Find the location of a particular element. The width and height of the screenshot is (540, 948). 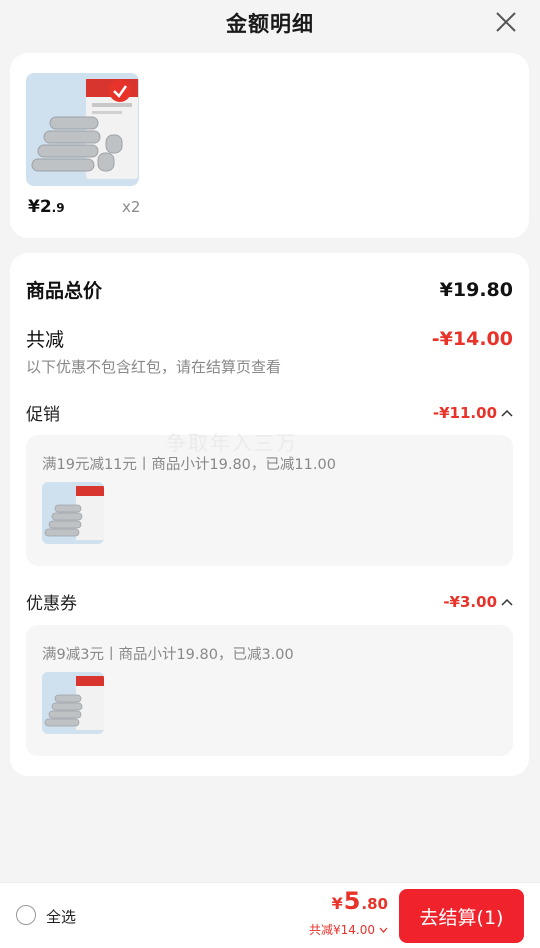

select-all-label: 全选 is located at coordinates (61, 916).